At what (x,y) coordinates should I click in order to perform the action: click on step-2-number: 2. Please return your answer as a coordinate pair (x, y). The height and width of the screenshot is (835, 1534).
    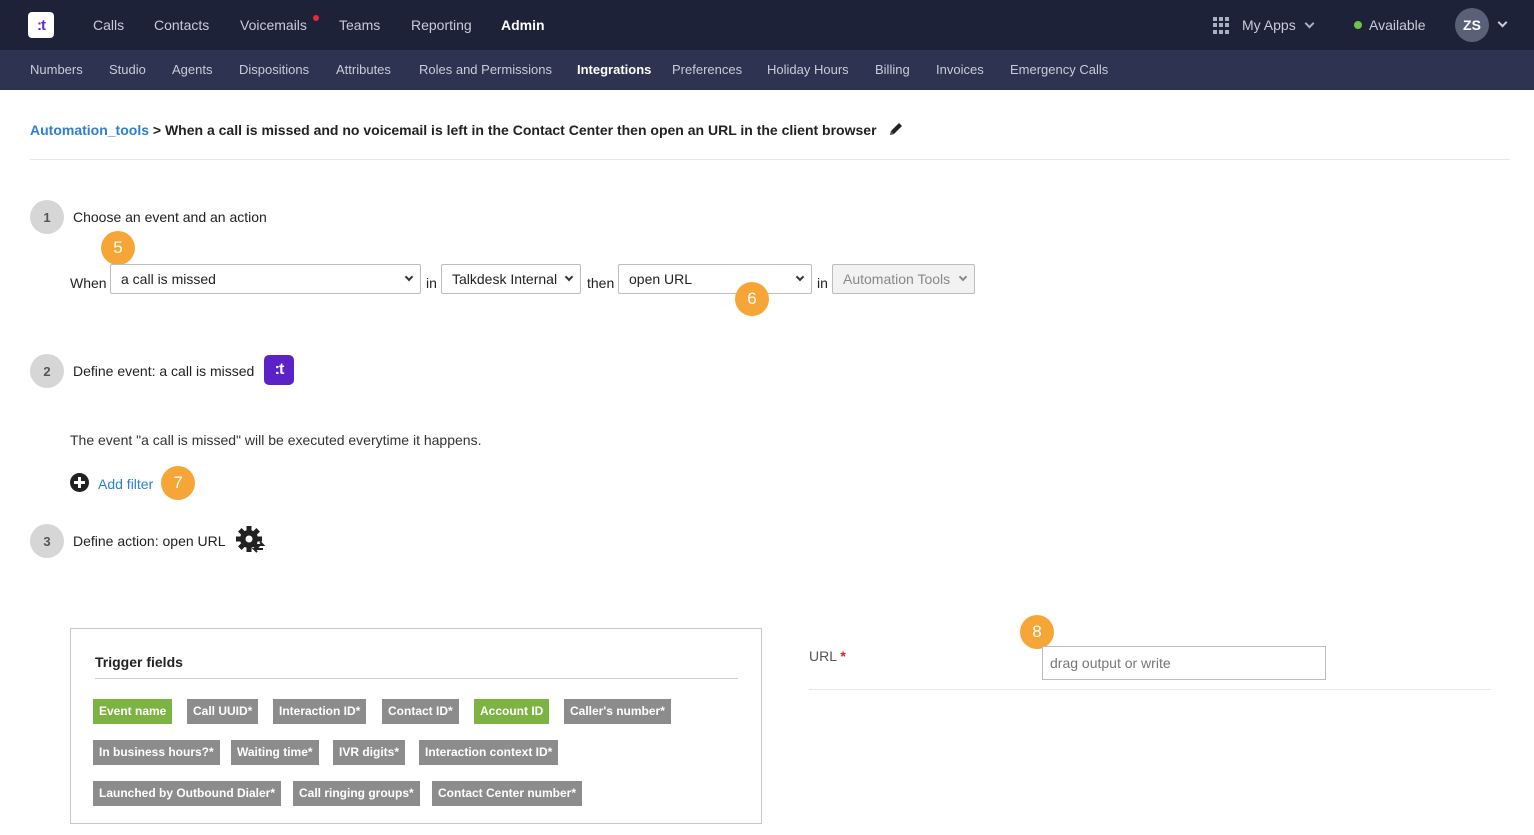
    Looking at the image, I should click on (47, 371).